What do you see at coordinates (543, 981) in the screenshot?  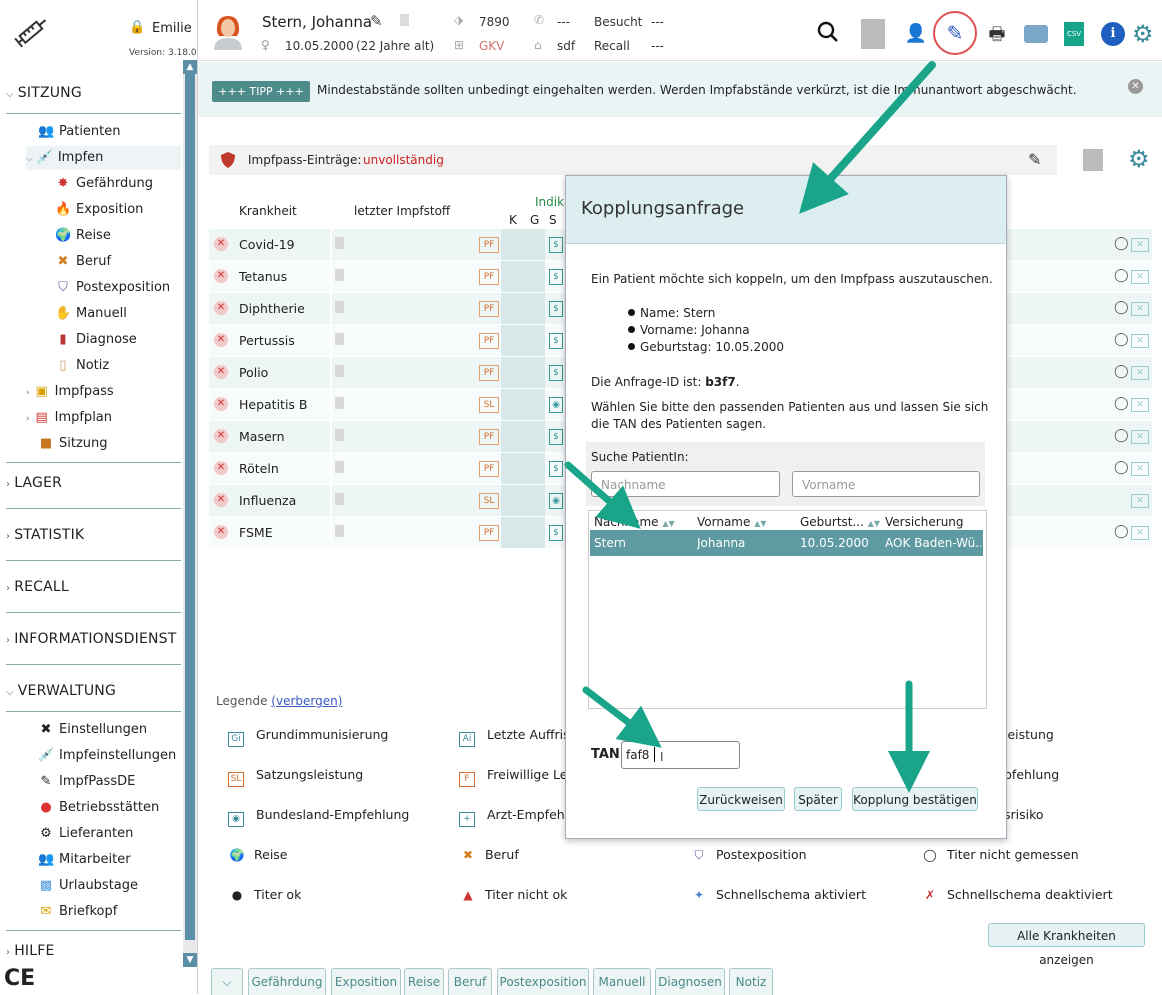 I see `tab-postexposition: Postexposition` at bounding box center [543, 981].